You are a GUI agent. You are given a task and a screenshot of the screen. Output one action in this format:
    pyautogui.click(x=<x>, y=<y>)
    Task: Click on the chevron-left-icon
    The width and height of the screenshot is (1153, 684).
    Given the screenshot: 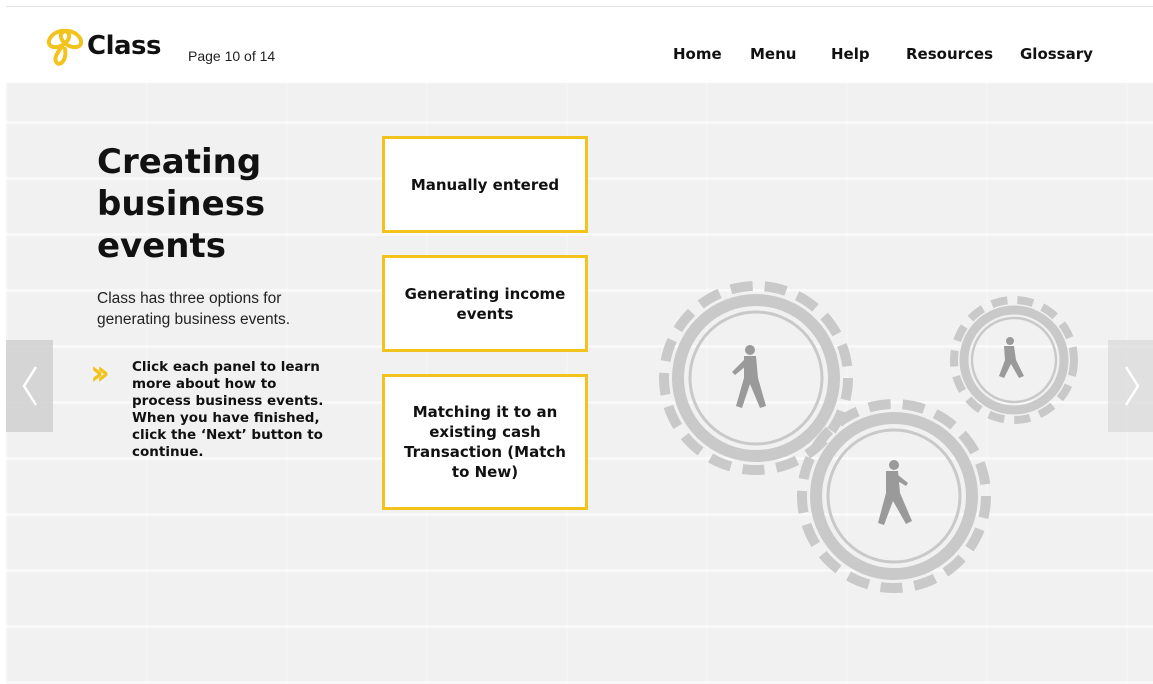 What is the action you would take?
    pyautogui.click(x=29, y=386)
    